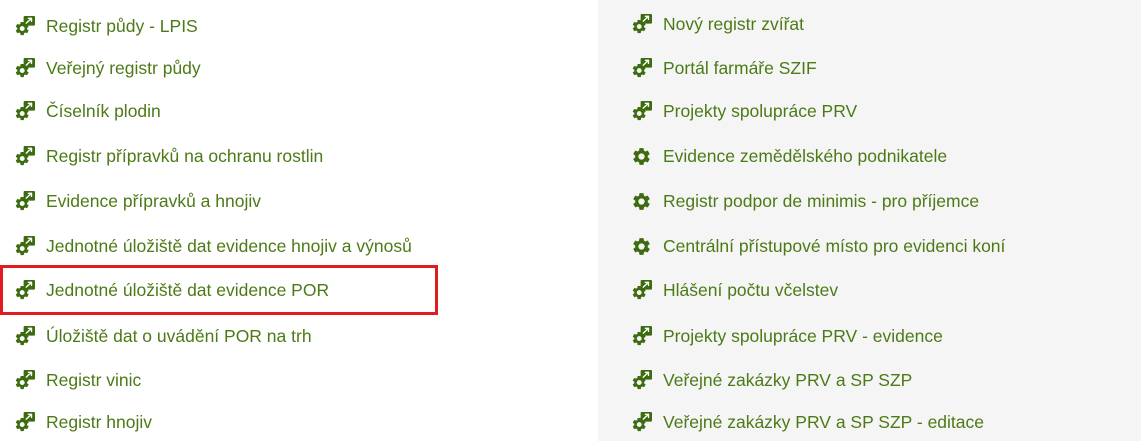 This screenshot has width=1141, height=442. I want to click on link-portal-farmare-szif: Portál farmáře SZIF, so click(724, 68).